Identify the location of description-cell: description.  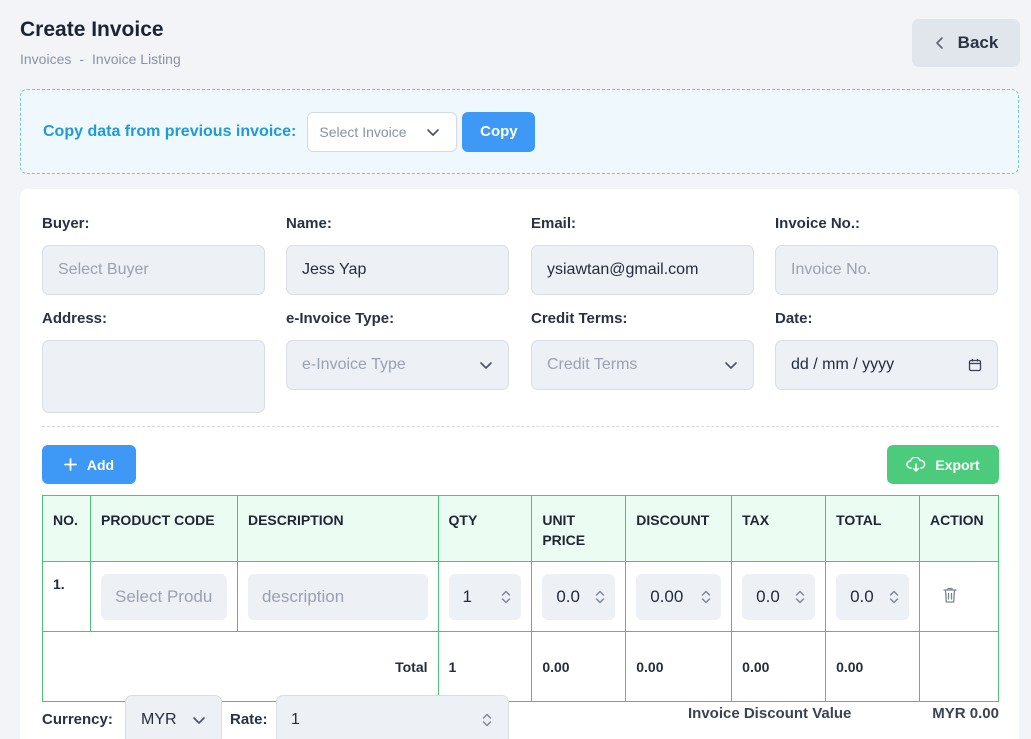
(337, 596).